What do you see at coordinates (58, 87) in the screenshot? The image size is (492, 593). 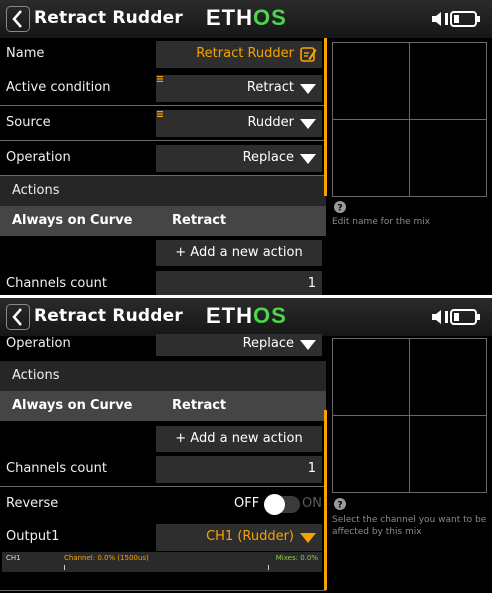 I see `active-condition-label: Active condition` at bounding box center [58, 87].